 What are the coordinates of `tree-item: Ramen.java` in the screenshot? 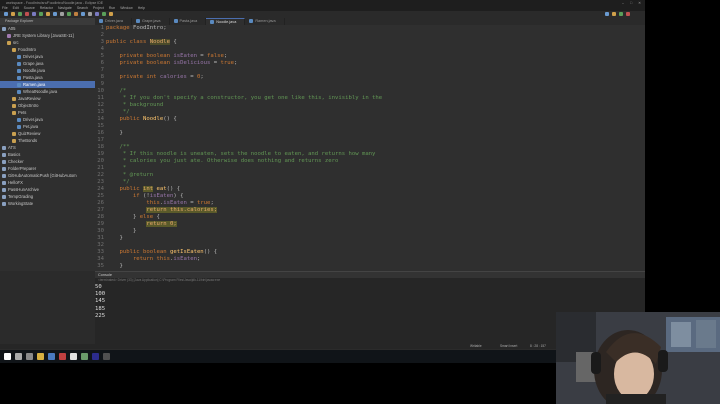 It's located at (47, 84).